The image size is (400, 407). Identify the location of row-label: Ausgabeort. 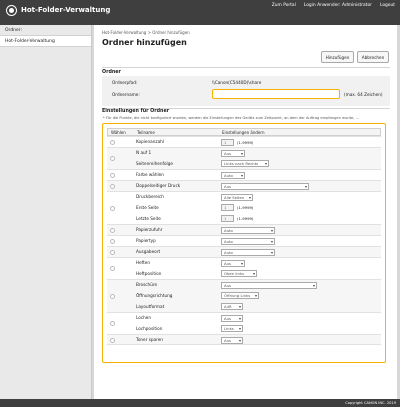
(148, 251).